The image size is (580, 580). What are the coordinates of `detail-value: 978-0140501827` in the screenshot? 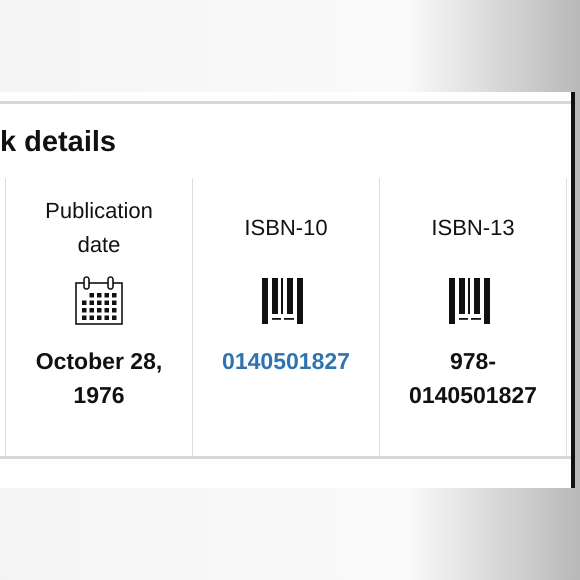 It's located at (473, 378).